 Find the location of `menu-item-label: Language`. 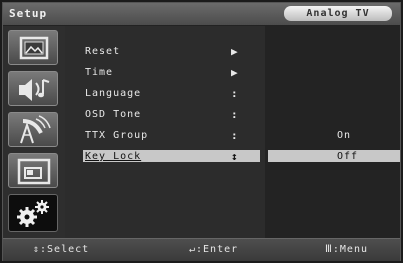

menu-item-label: Language is located at coordinates (113, 93).